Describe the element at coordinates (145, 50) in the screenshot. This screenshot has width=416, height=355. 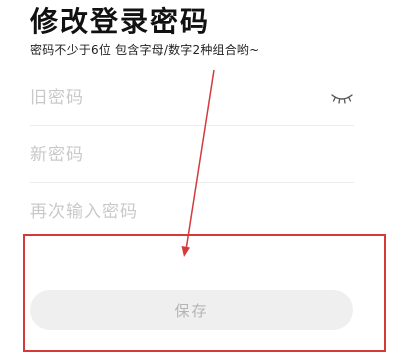
I see `password-hint: 密码不少于6位 包含字母/数字2种组合哟~` at that location.